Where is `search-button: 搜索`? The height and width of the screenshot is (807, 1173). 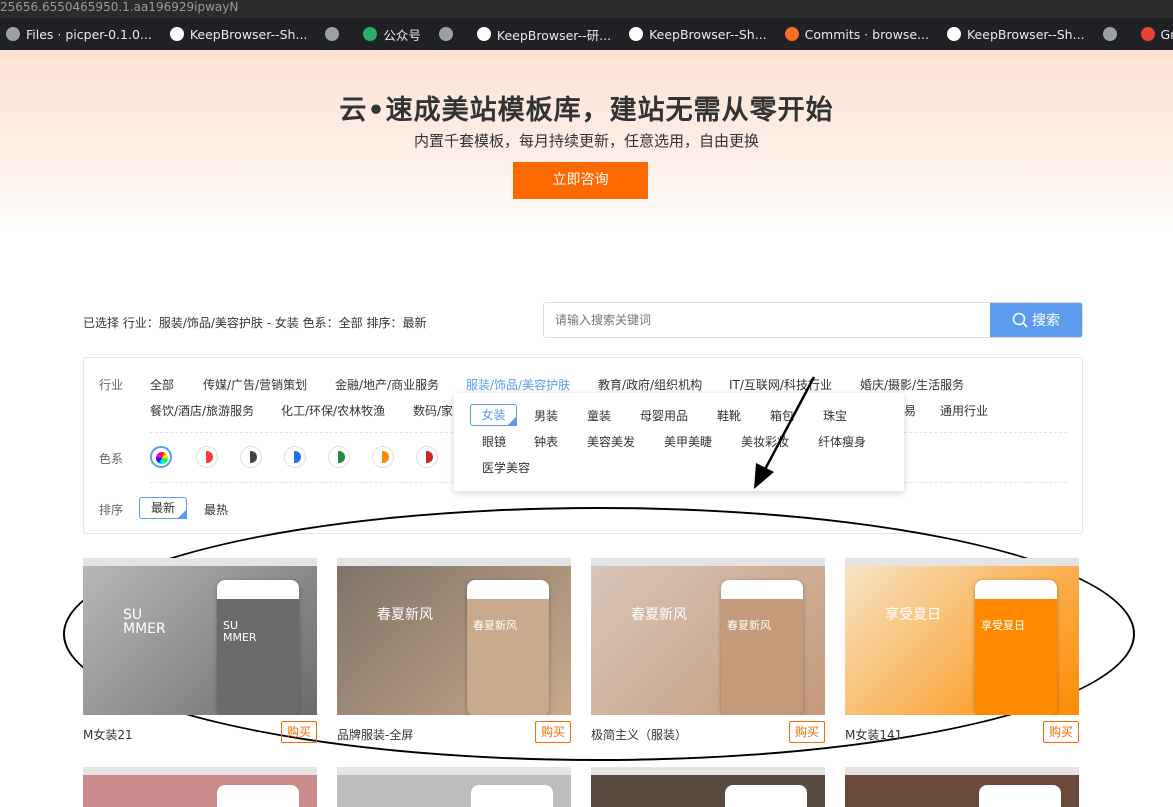
search-button: 搜索 is located at coordinates (1036, 320).